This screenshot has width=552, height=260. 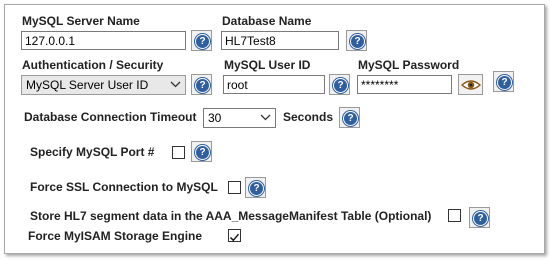 I want to click on port-help-button: ?, so click(x=201, y=151).